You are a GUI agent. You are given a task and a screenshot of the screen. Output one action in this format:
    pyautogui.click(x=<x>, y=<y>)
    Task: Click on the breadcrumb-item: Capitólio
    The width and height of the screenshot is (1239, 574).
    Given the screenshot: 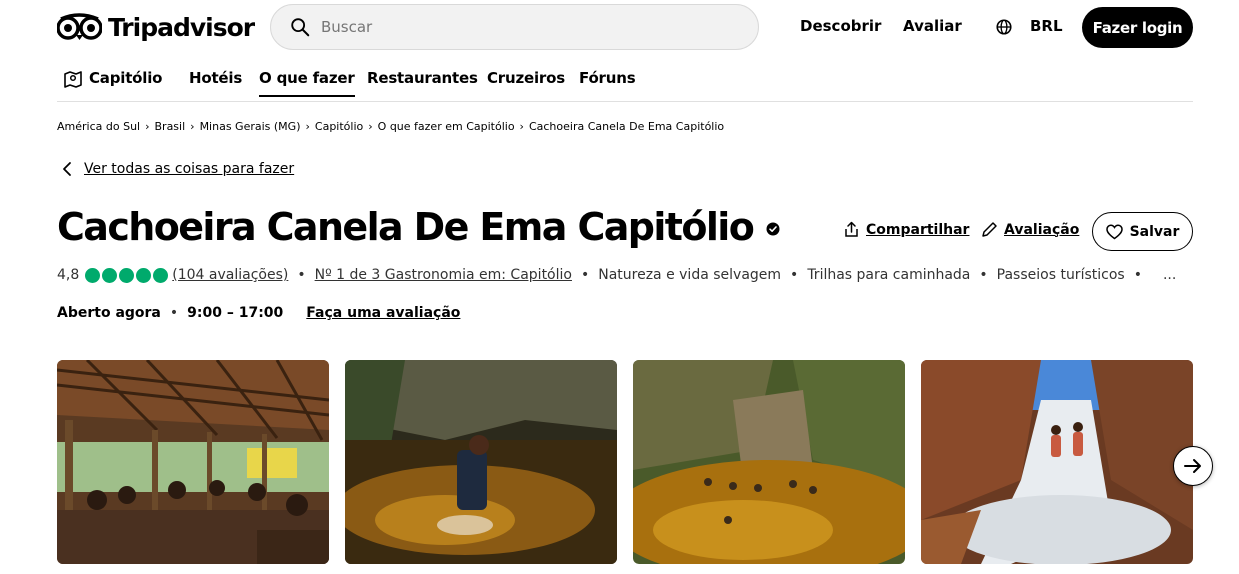 What is the action you would take?
    pyautogui.click(x=339, y=126)
    